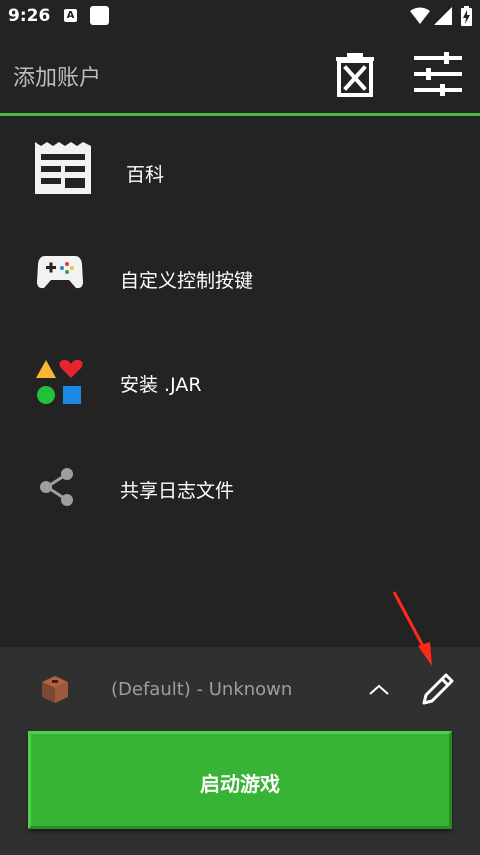  Describe the element at coordinates (466, 16) in the screenshot. I see `battery-charging-icon` at that location.